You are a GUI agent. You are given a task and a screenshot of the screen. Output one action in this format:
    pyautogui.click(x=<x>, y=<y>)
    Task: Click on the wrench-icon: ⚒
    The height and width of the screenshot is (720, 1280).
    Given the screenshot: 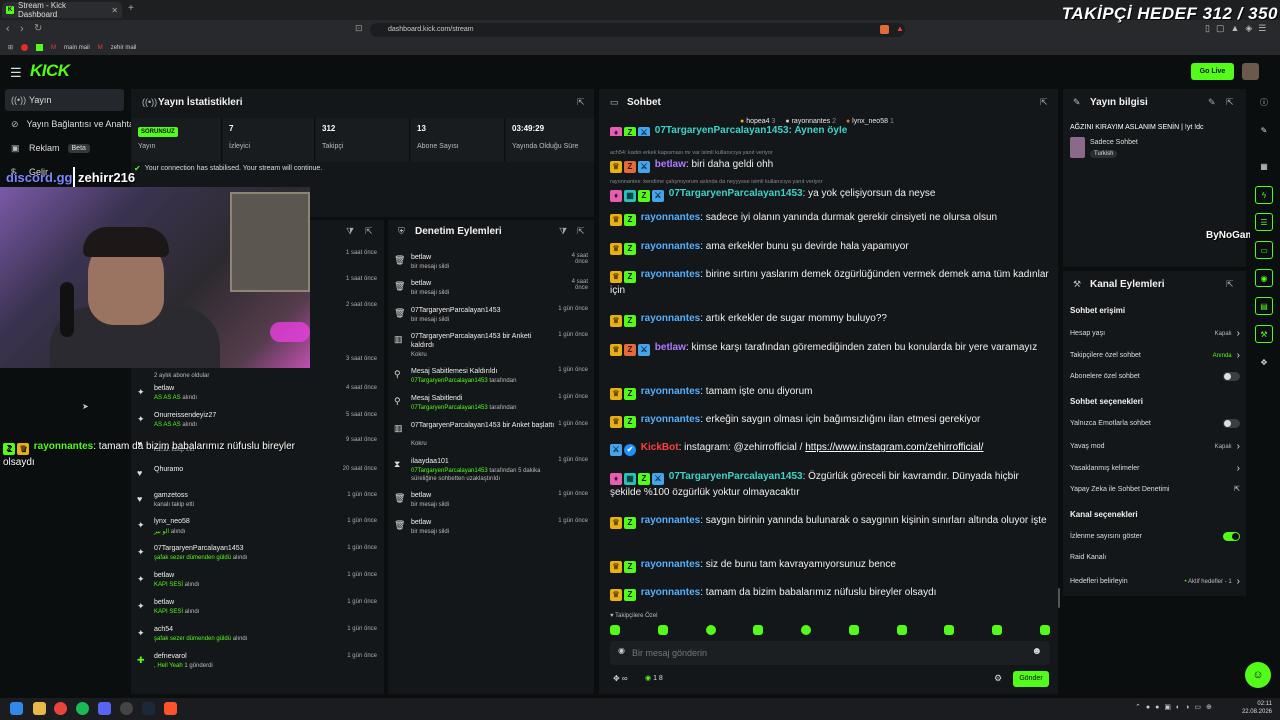 What is the action you would take?
    pyautogui.click(x=1264, y=334)
    